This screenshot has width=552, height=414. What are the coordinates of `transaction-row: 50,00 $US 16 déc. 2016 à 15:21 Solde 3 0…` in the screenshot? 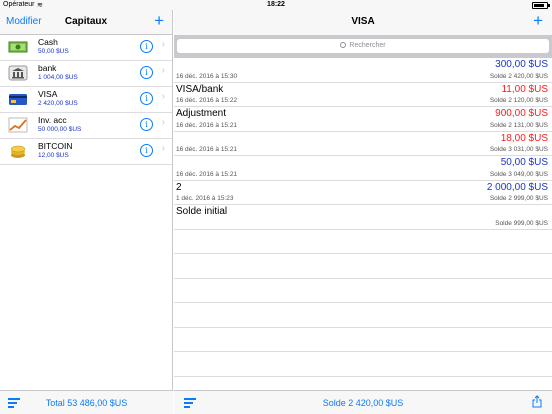 It's located at (363, 168).